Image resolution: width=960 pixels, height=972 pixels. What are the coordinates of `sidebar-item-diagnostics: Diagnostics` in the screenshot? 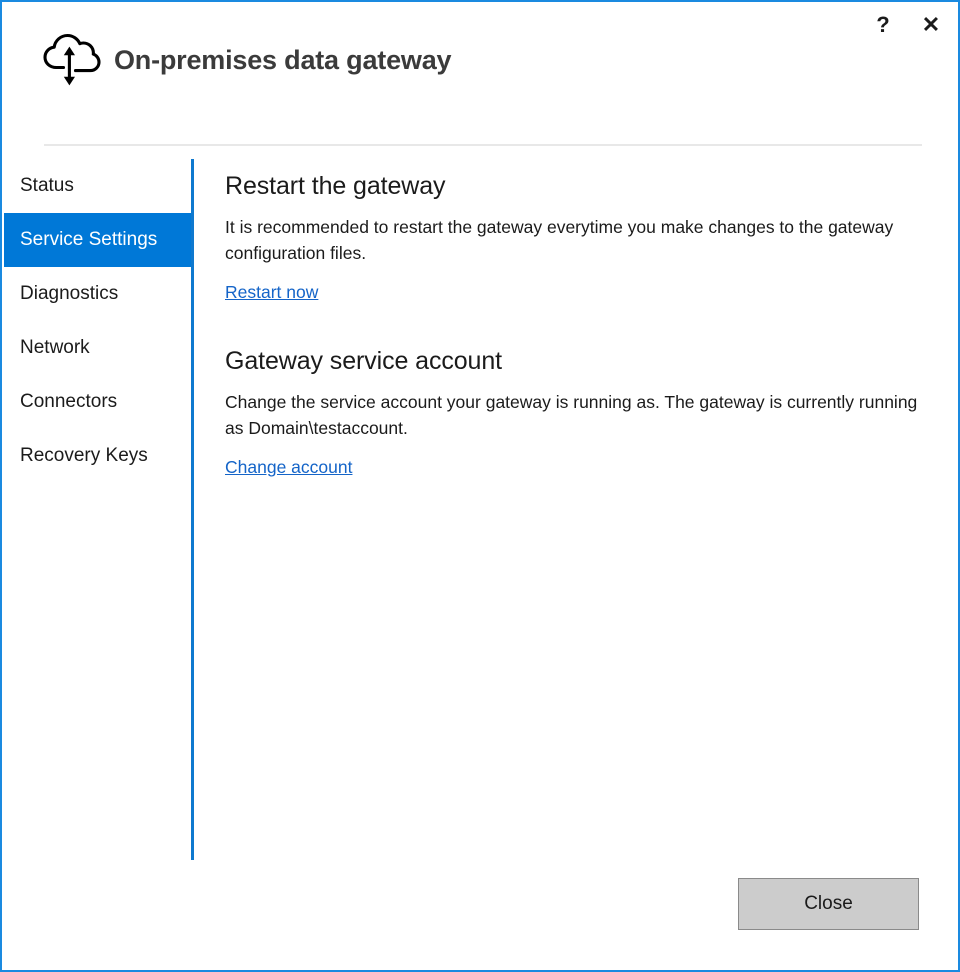 It's located at (97, 294).